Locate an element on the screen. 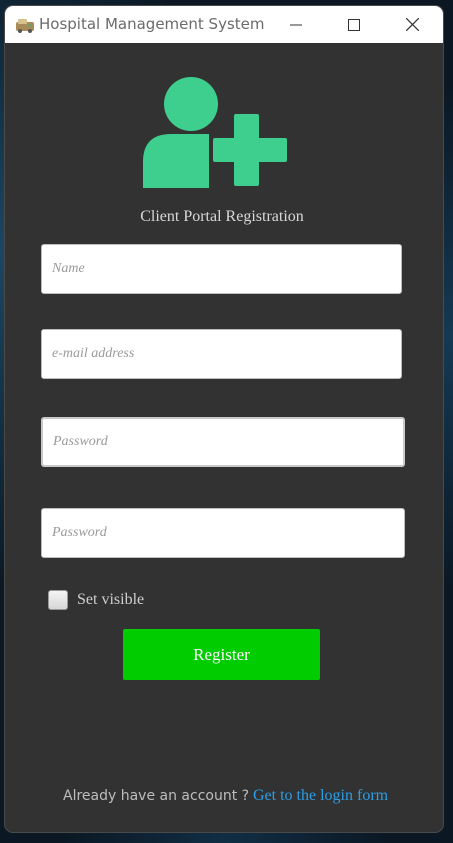 The height and width of the screenshot is (843, 453). minimize-button is located at coordinates (296, 24).